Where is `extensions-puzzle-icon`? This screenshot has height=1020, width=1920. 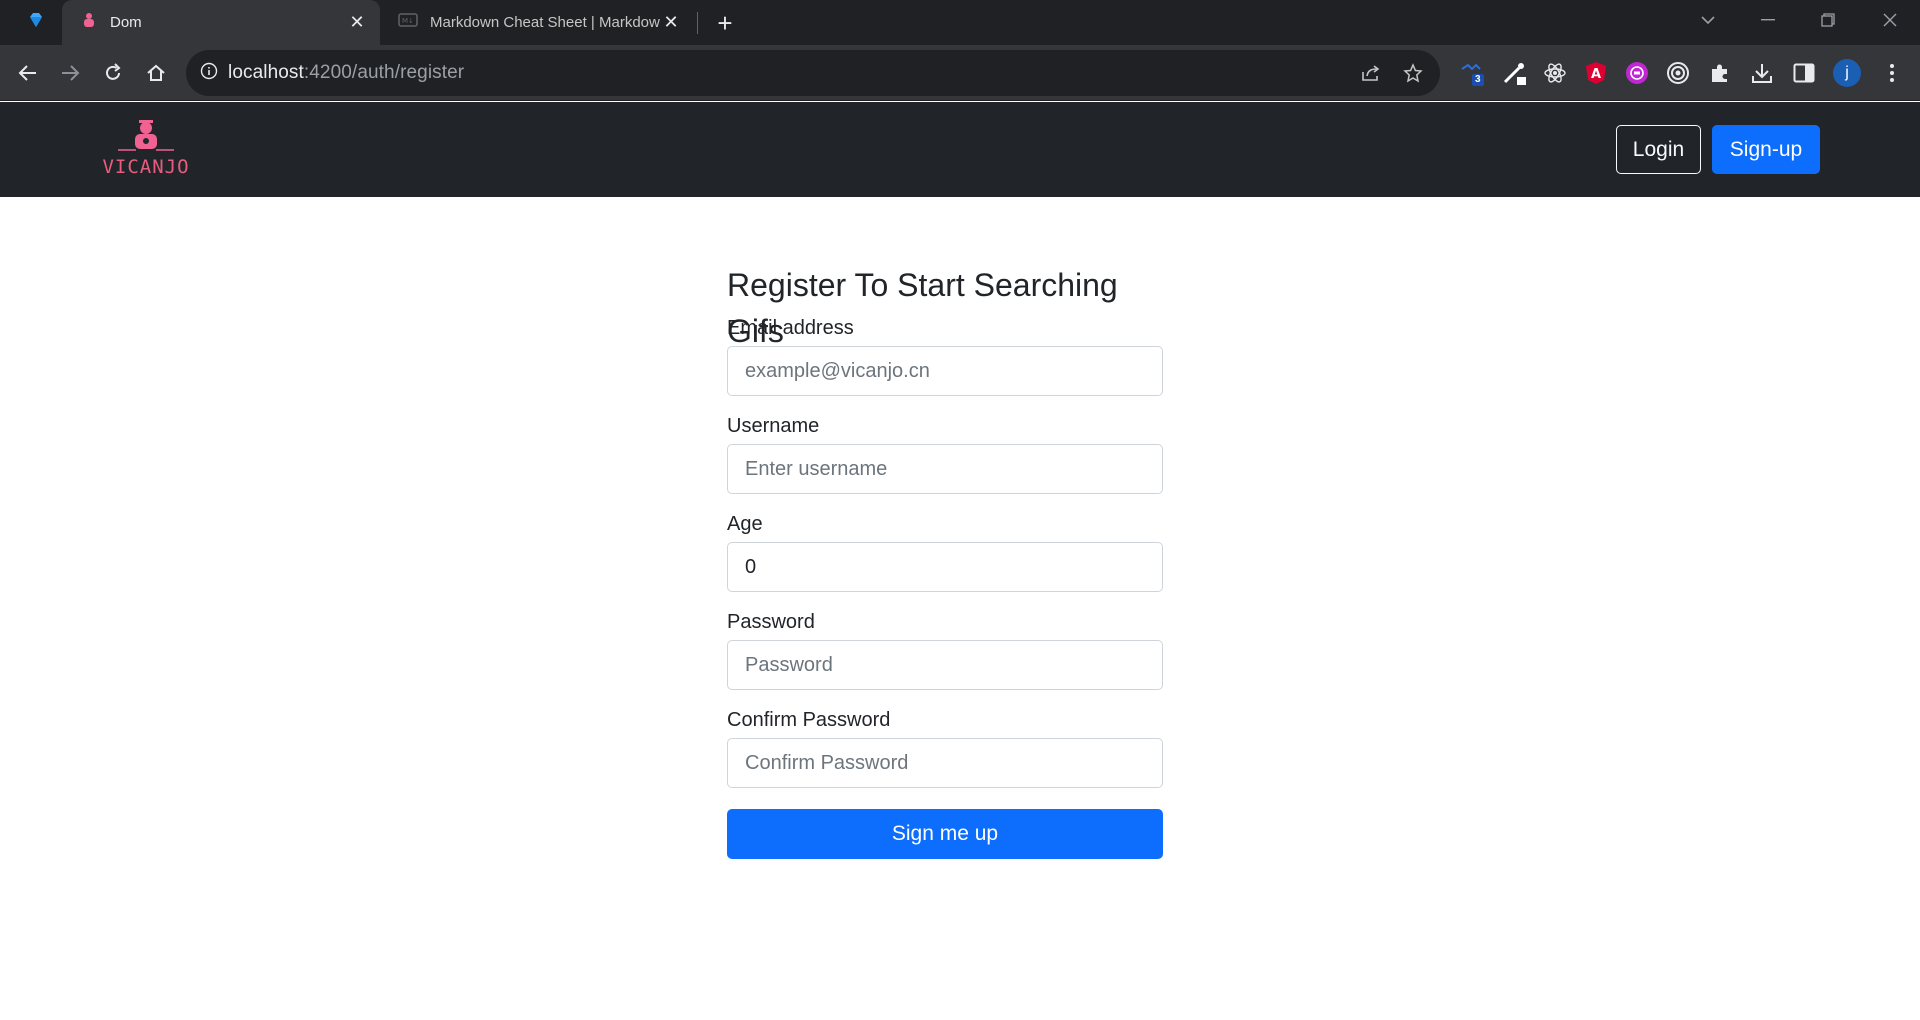
extensions-puzzle-icon is located at coordinates (1720, 73).